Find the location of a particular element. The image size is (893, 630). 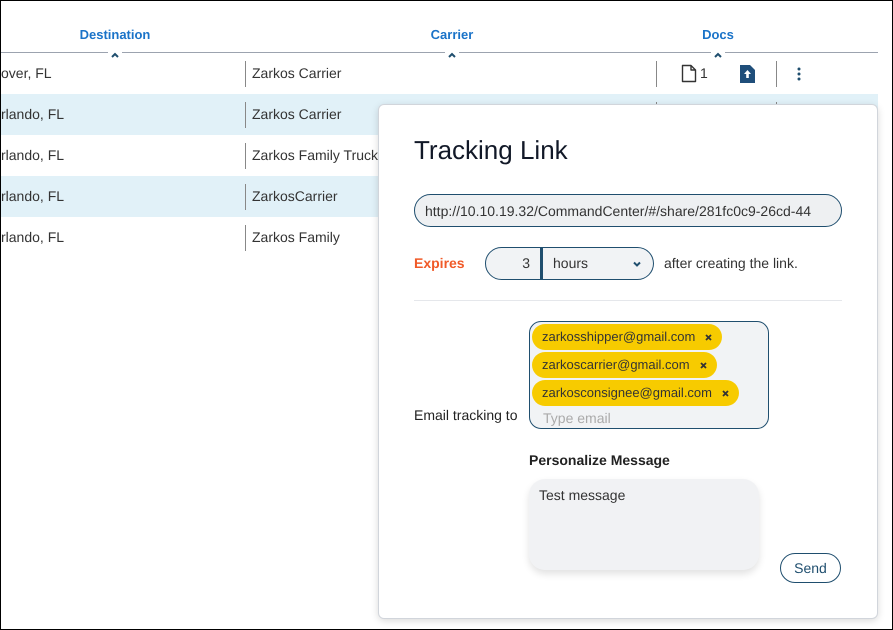

column-header: Docs is located at coordinates (718, 34).